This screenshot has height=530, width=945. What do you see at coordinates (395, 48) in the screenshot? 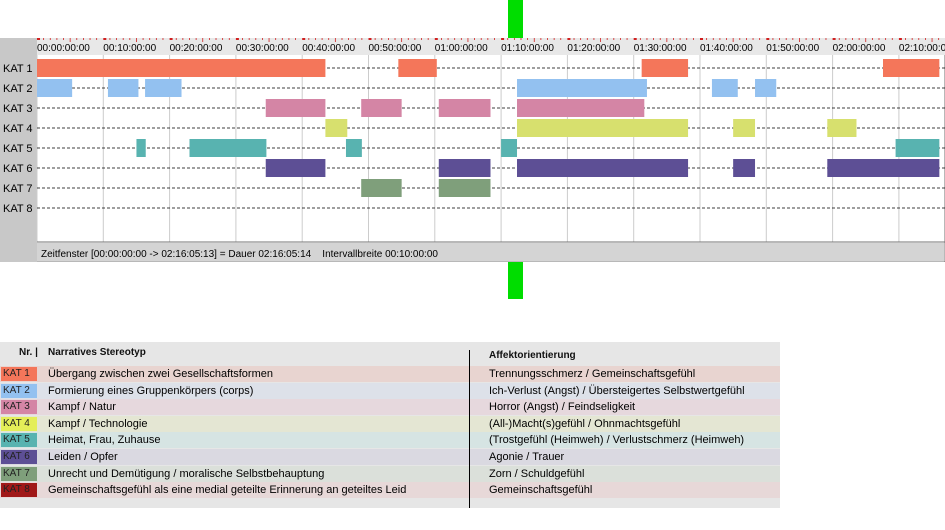
I see `ruler-time-label: 00:50:00:00` at bounding box center [395, 48].